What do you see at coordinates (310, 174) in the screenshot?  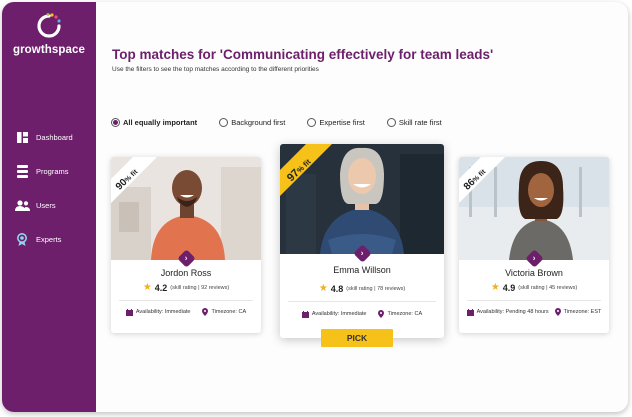 I see `fit-ribbon: 97% fit` at bounding box center [310, 174].